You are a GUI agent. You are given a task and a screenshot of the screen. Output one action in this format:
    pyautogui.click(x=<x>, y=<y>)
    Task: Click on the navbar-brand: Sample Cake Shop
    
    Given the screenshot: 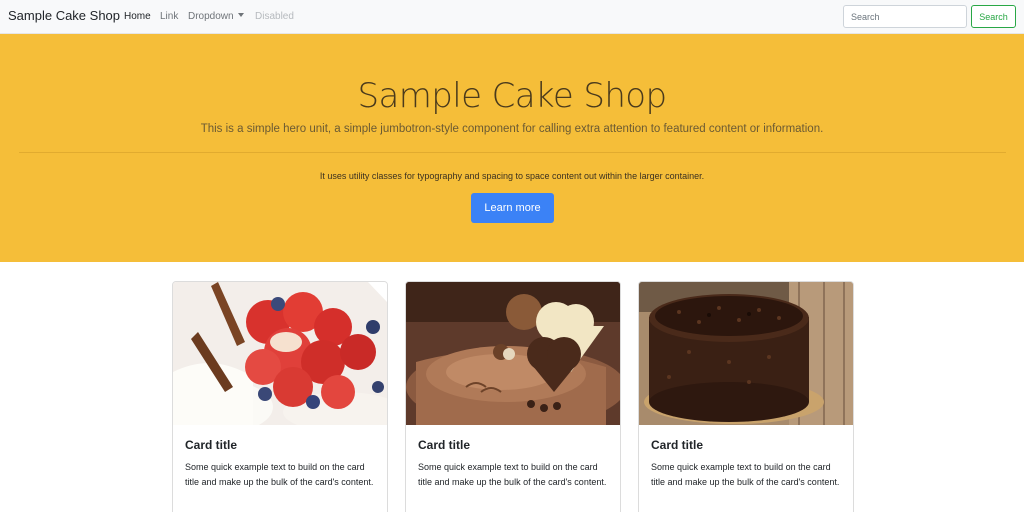 What is the action you would take?
    pyautogui.click(x=64, y=15)
    